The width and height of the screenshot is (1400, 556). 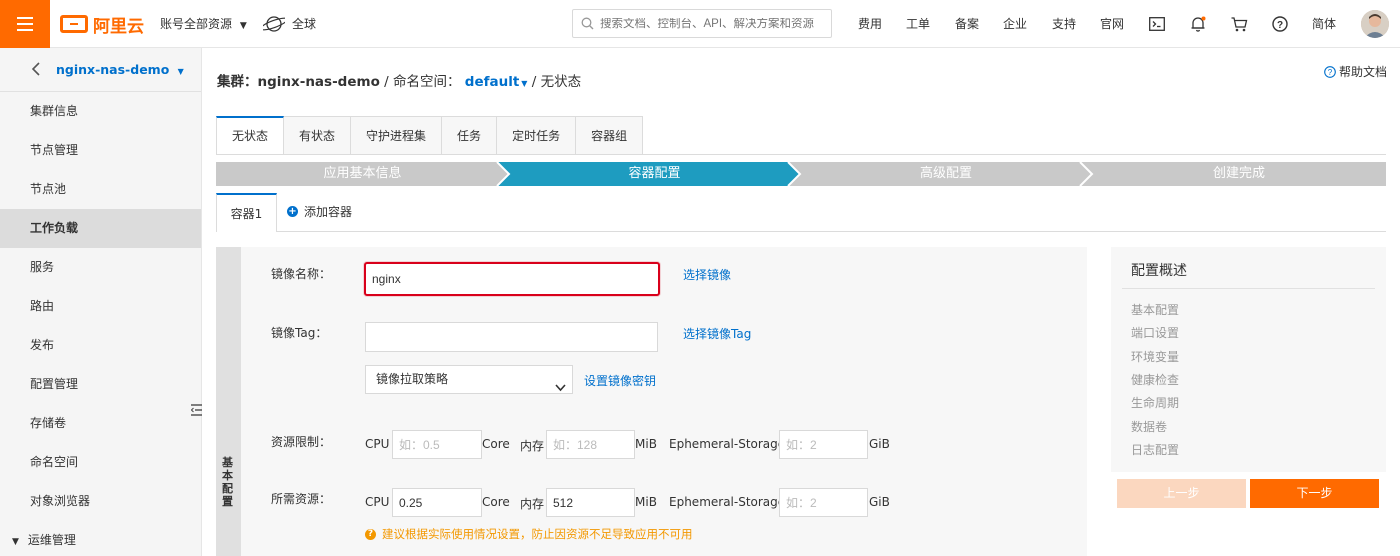 I want to click on summary-item-logs: 日志配置, so click(x=1155, y=449).